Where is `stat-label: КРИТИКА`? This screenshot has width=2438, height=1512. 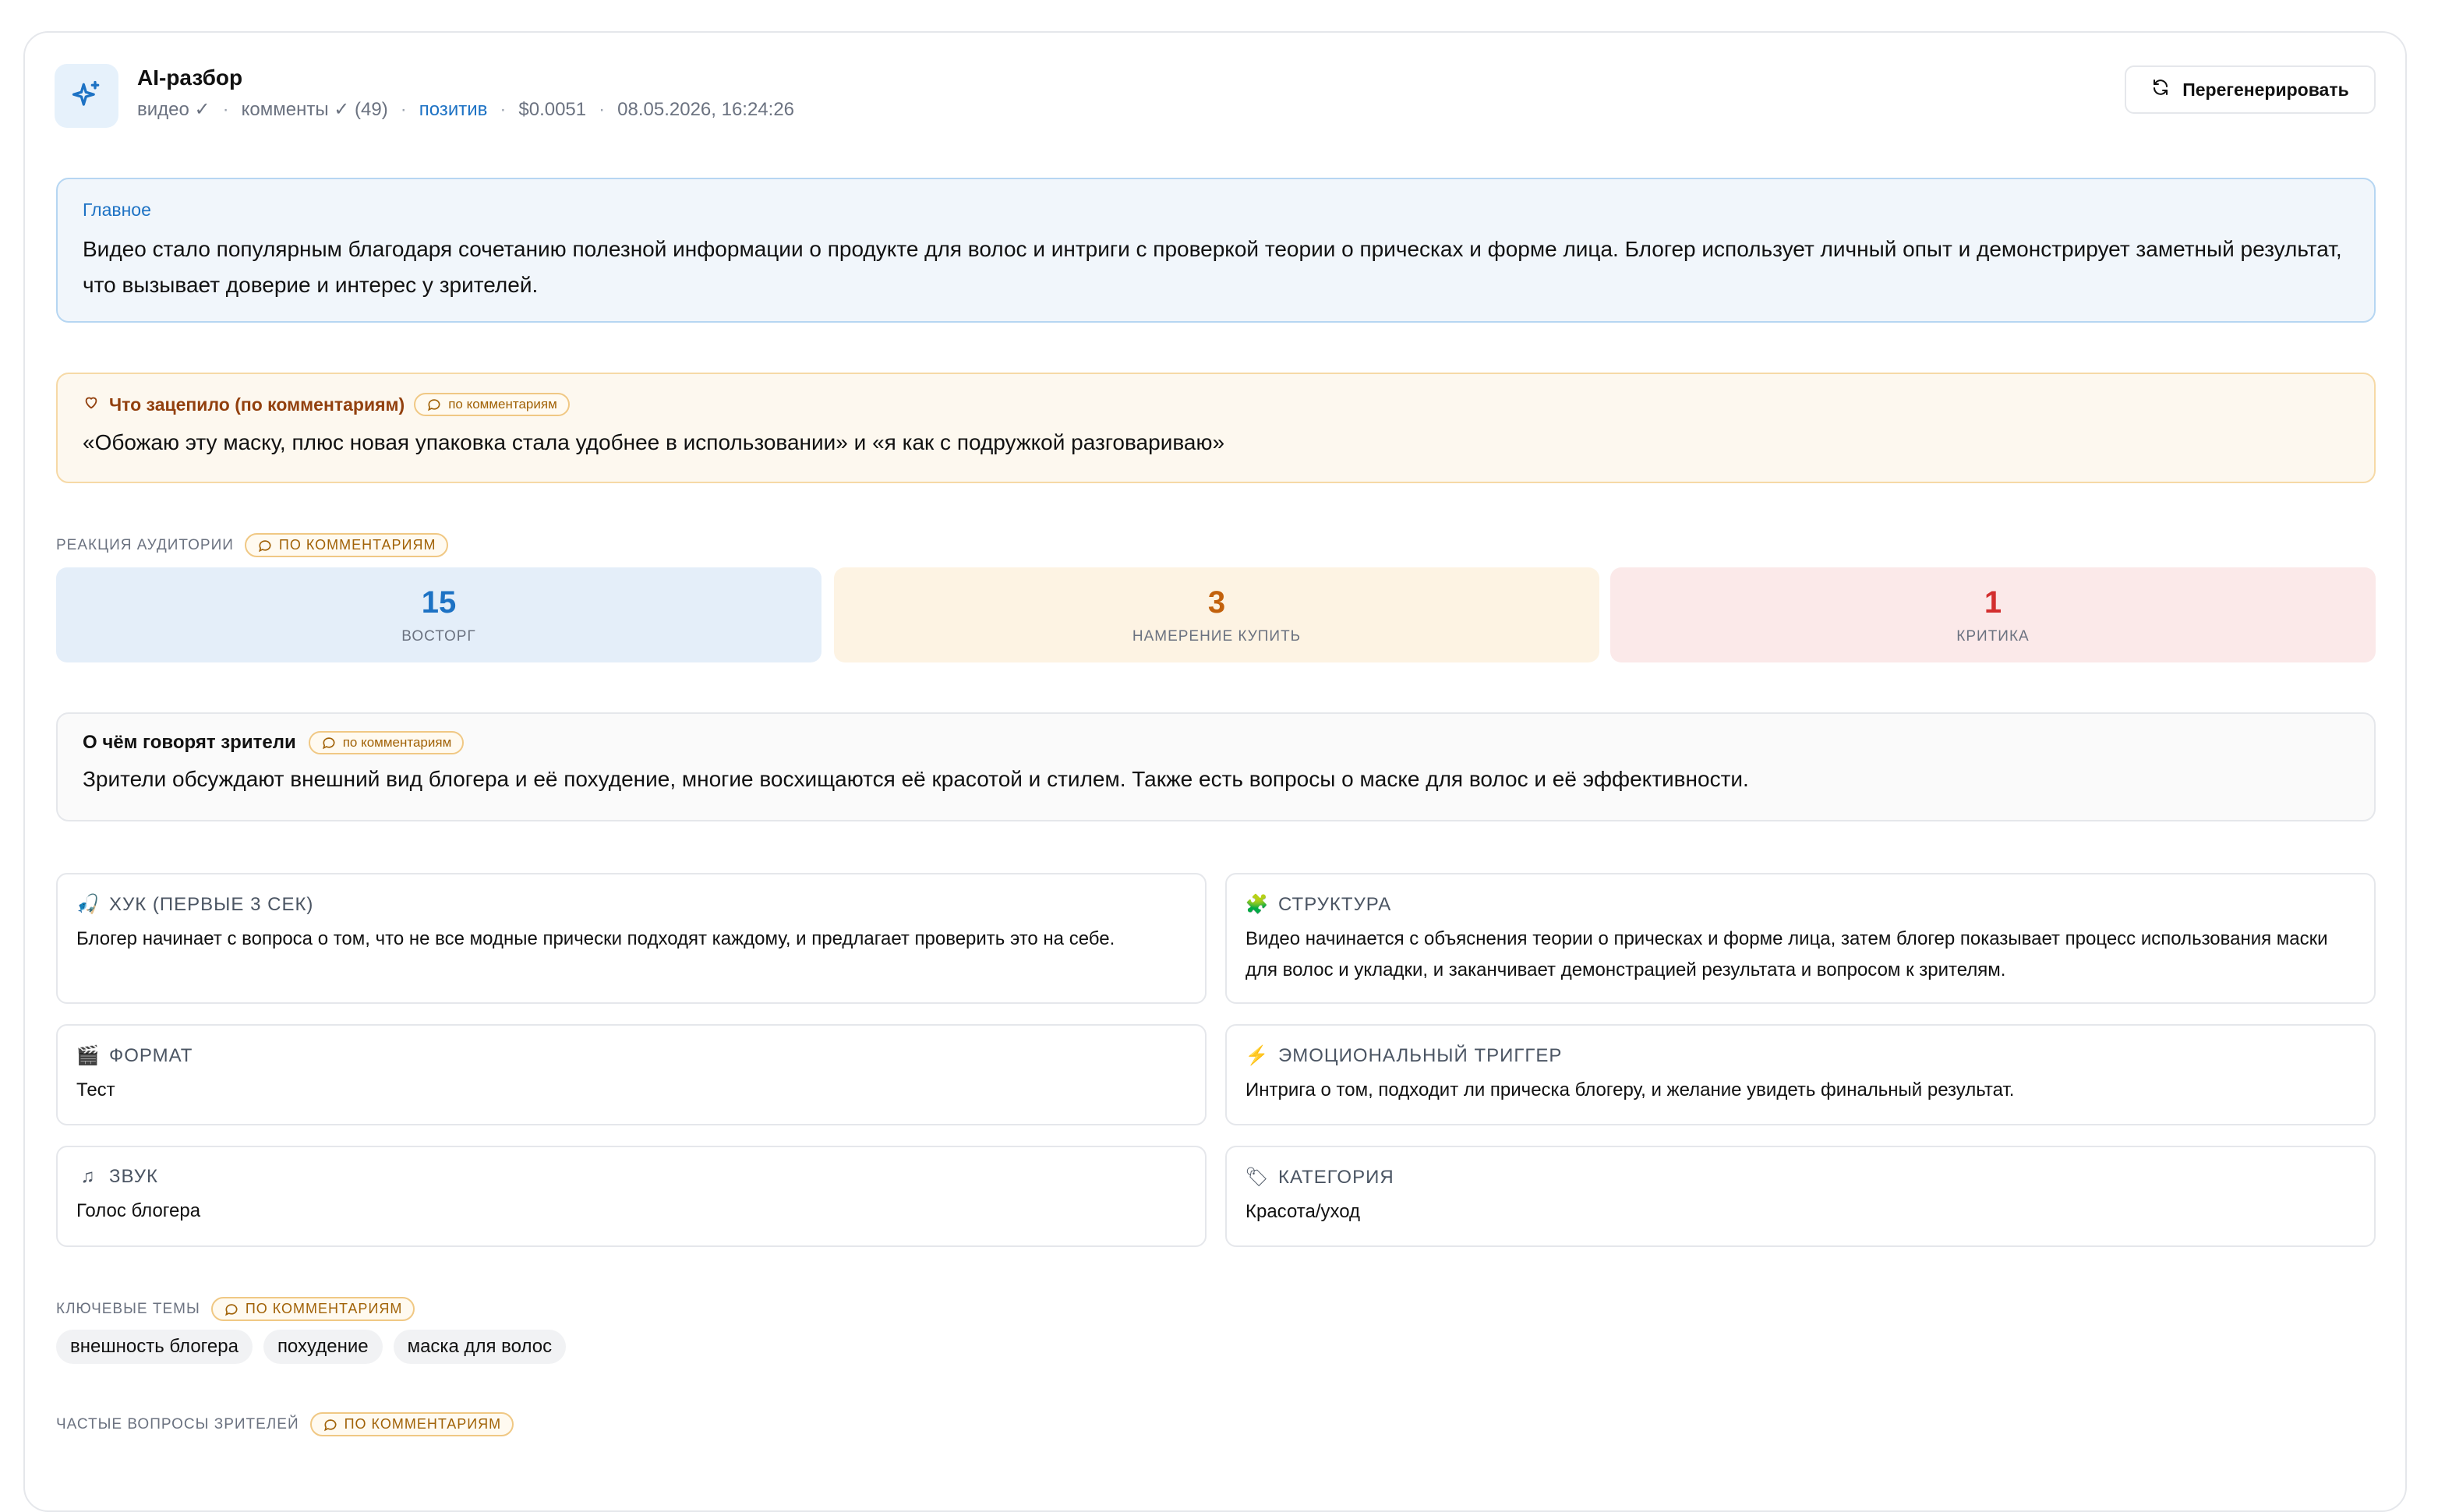
stat-label: КРИТИКА is located at coordinates (1993, 636).